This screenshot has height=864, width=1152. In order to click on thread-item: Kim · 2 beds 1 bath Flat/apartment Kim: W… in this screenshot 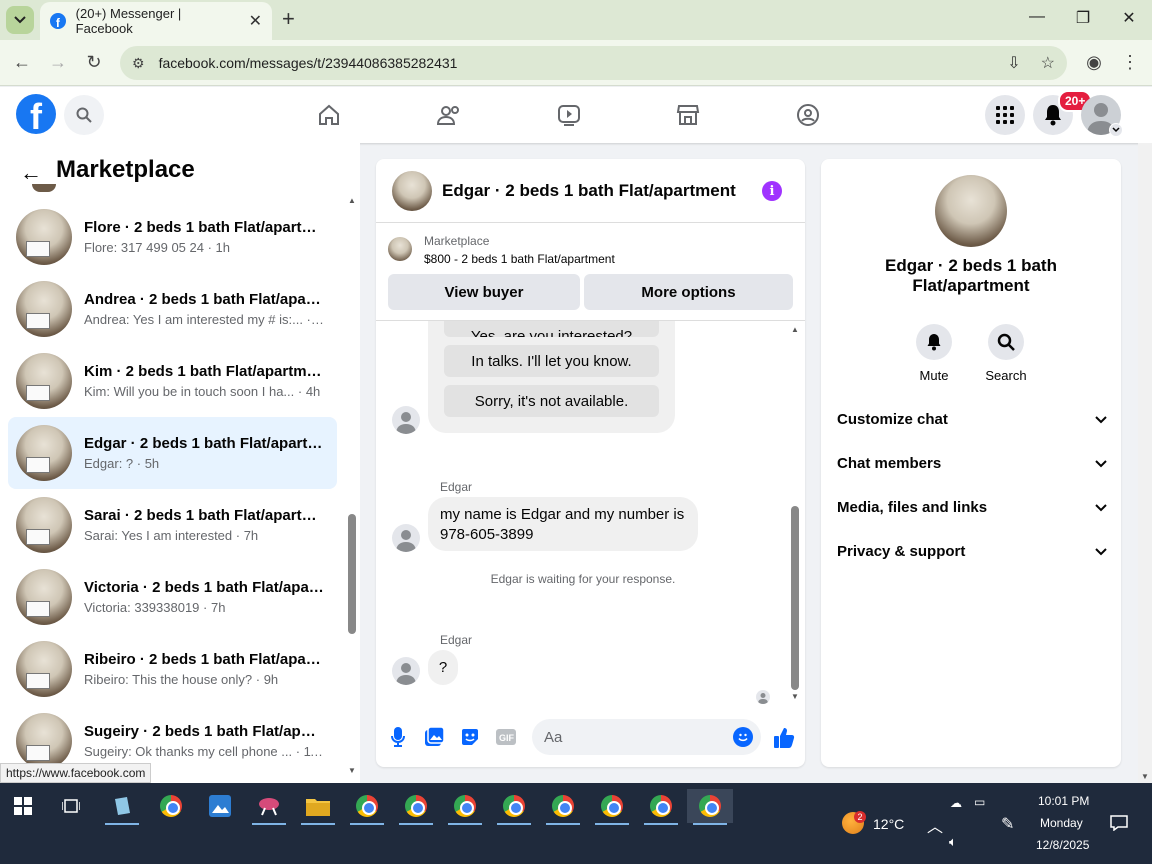, I will do `click(172, 381)`.